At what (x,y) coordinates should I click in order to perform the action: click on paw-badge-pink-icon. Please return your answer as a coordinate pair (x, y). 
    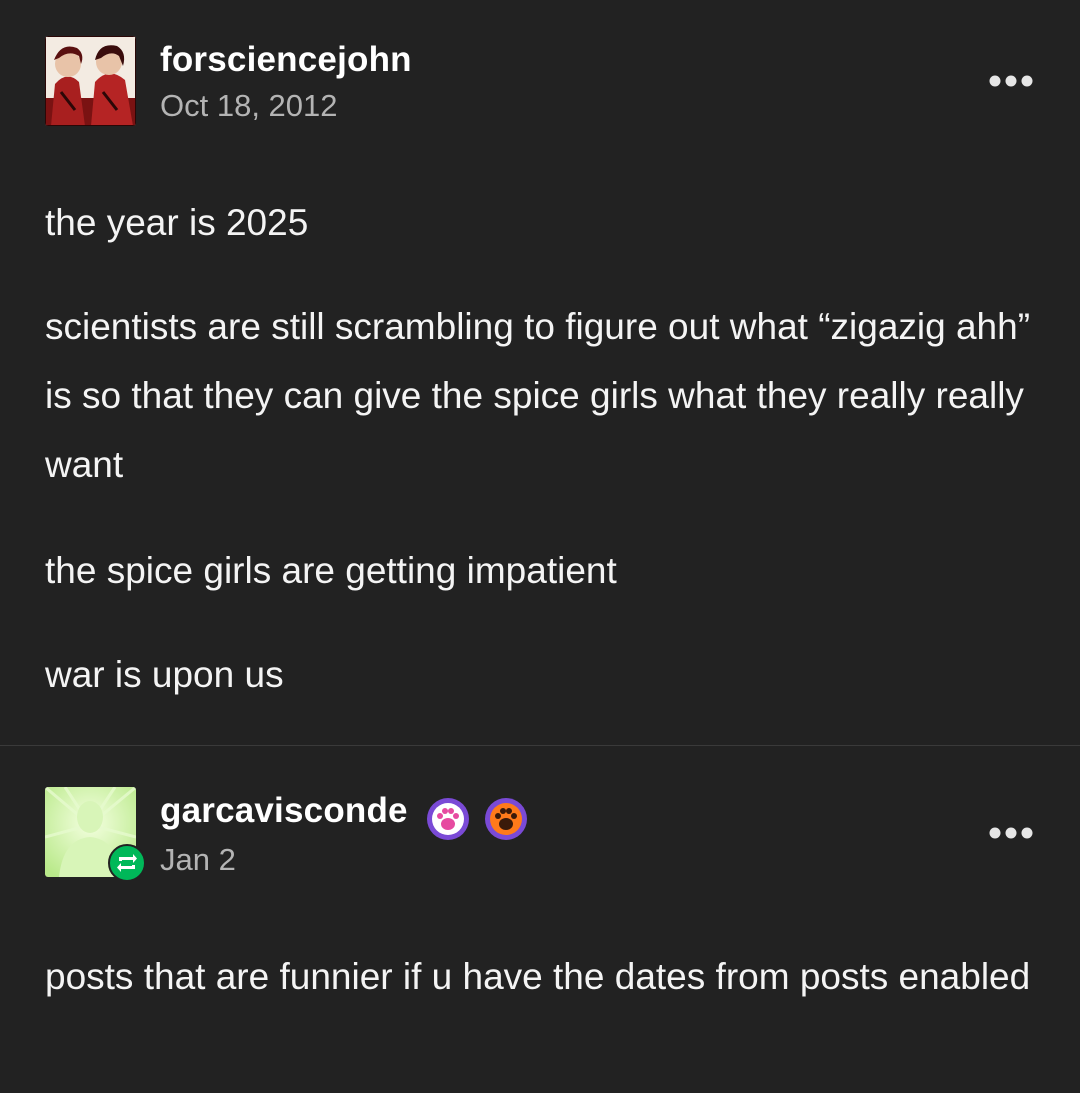
    Looking at the image, I should click on (448, 819).